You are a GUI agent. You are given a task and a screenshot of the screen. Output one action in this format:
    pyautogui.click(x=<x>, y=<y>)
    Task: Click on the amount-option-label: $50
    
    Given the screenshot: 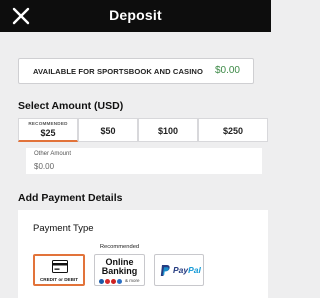 What is the action you would take?
    pyautogui.click(x=108, y=131)
    